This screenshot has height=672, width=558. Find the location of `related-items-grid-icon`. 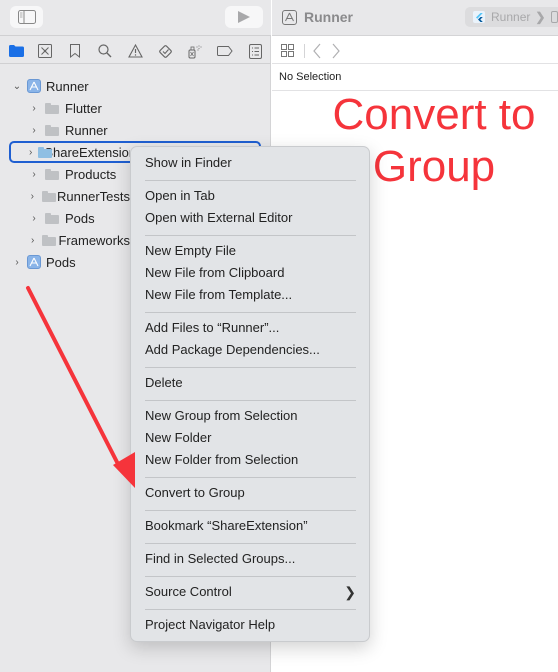

related-items-grid-icon is located at coordinates (287, 50).